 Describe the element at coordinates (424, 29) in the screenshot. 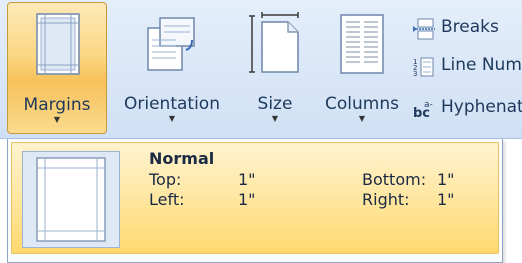

I see `breaks-icon` at that location.